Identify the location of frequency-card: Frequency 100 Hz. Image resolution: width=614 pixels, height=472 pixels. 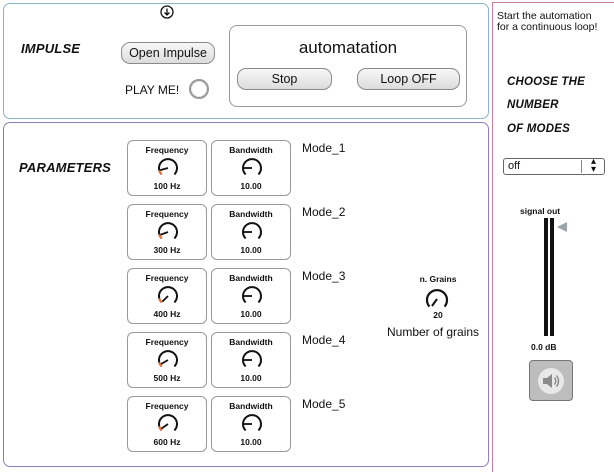
(167, 168).